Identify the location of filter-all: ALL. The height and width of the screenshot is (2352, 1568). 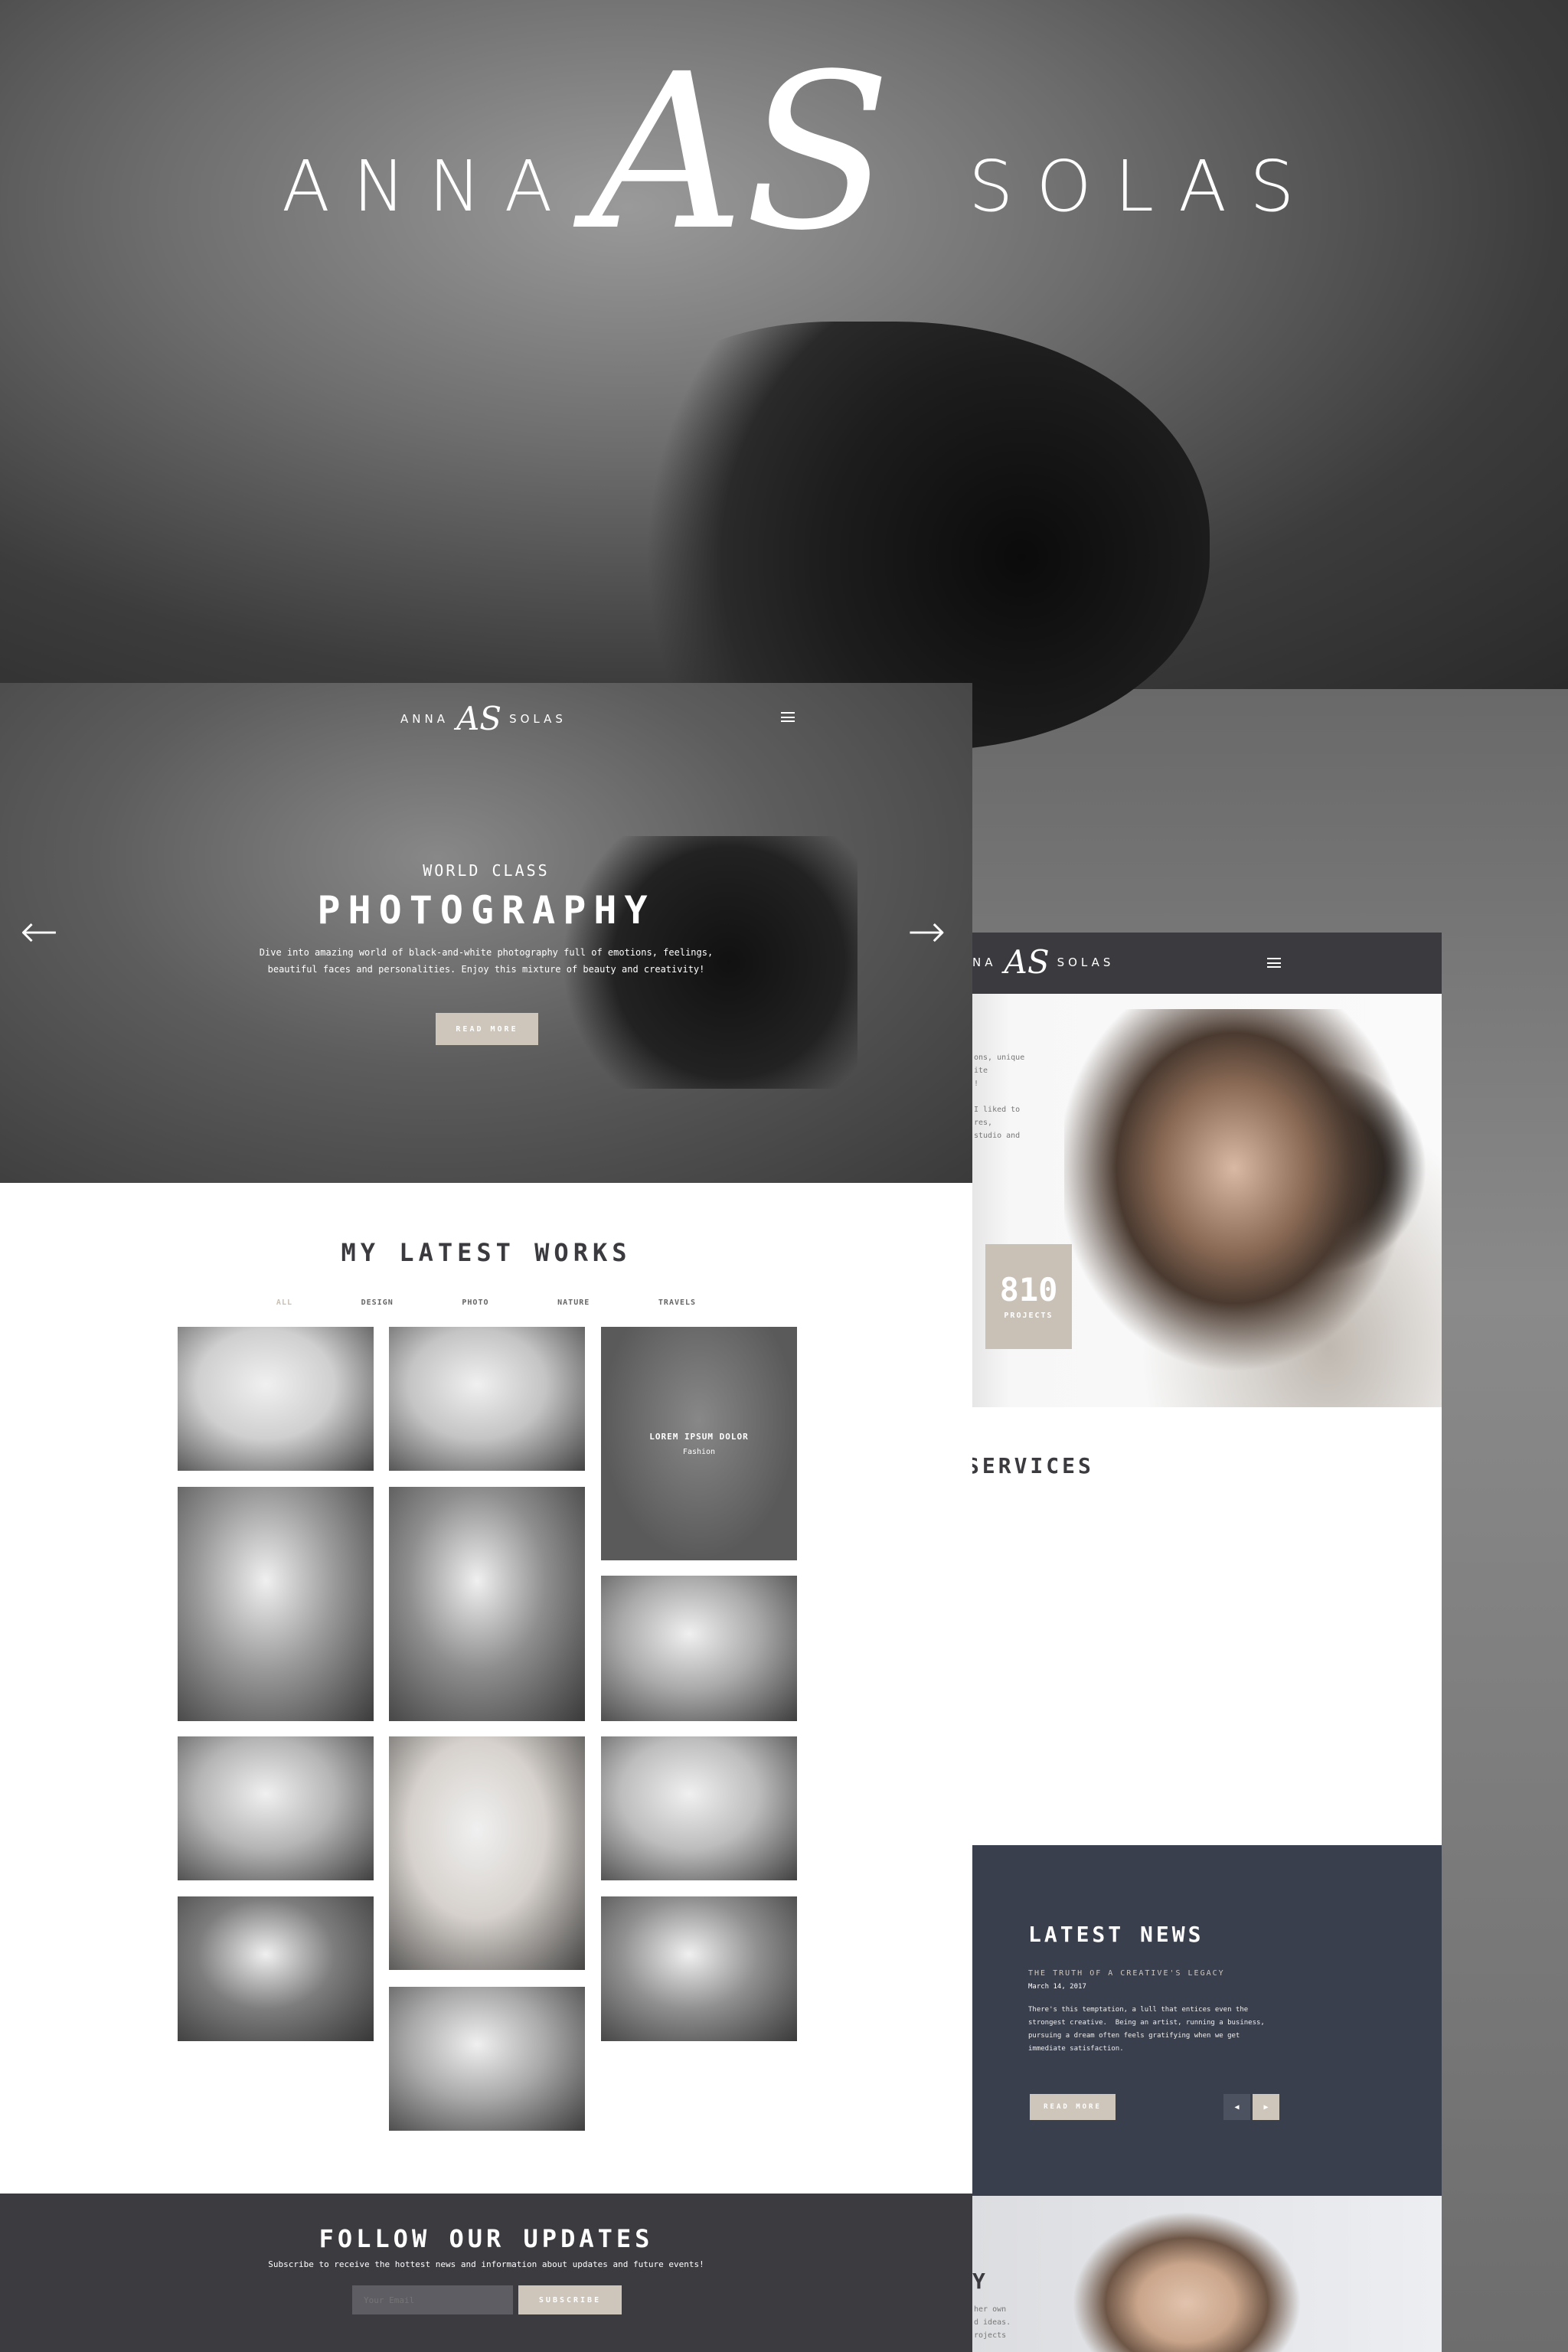
(284, 1302).